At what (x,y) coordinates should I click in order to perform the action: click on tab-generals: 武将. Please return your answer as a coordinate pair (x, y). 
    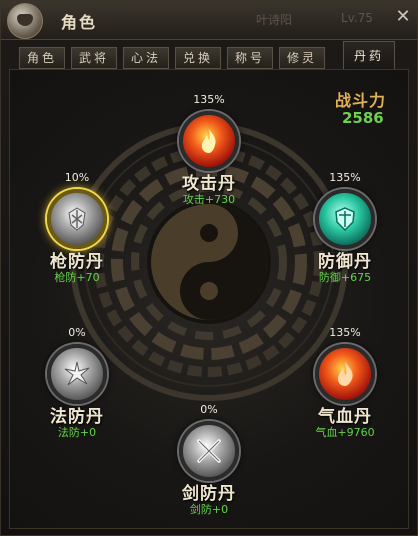
    Looking at the image, I should click on (94, 58).